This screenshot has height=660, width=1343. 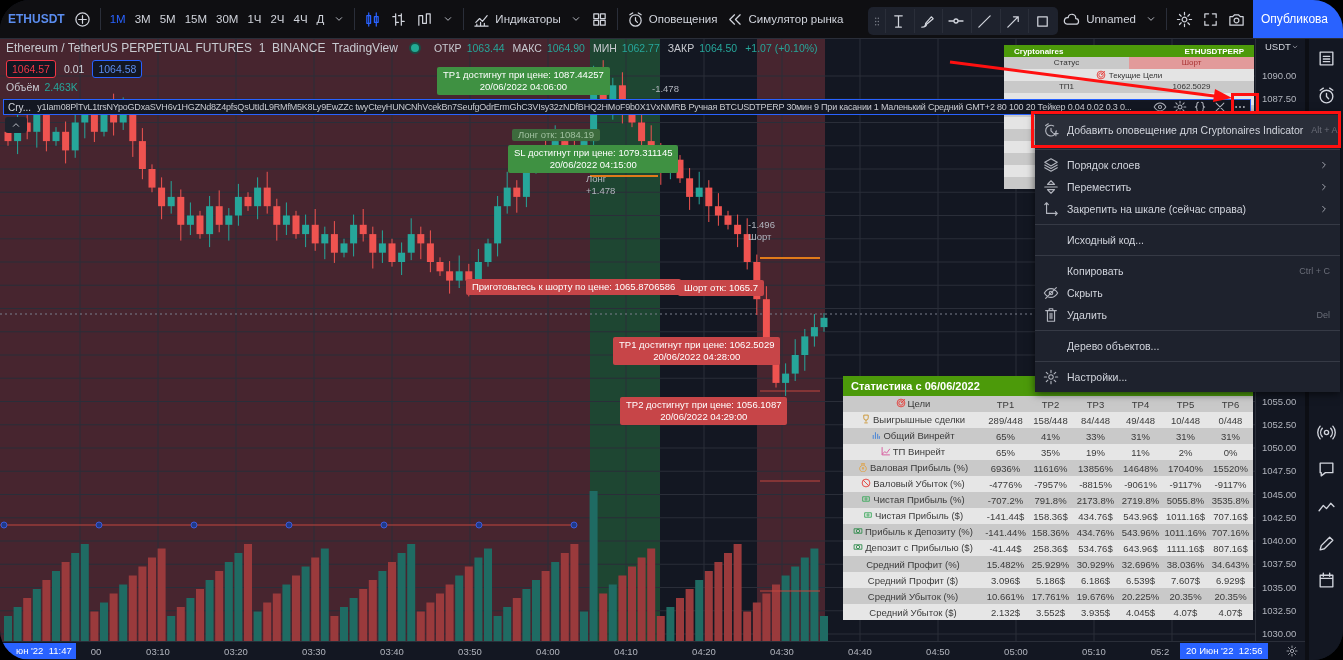 What do you see at coordinates (167, 19) in the screenshot?
I see `interval-tab: 5М` at bounding box center [167, 19].